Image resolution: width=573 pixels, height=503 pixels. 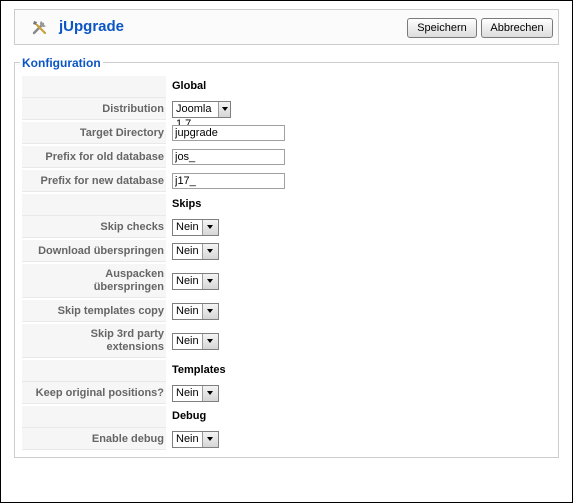 What do you see at coordinates (128, 286) in the screenshot?
I see `skip-unpack-label-line2: überspringen` at bounding box center [128, 286].